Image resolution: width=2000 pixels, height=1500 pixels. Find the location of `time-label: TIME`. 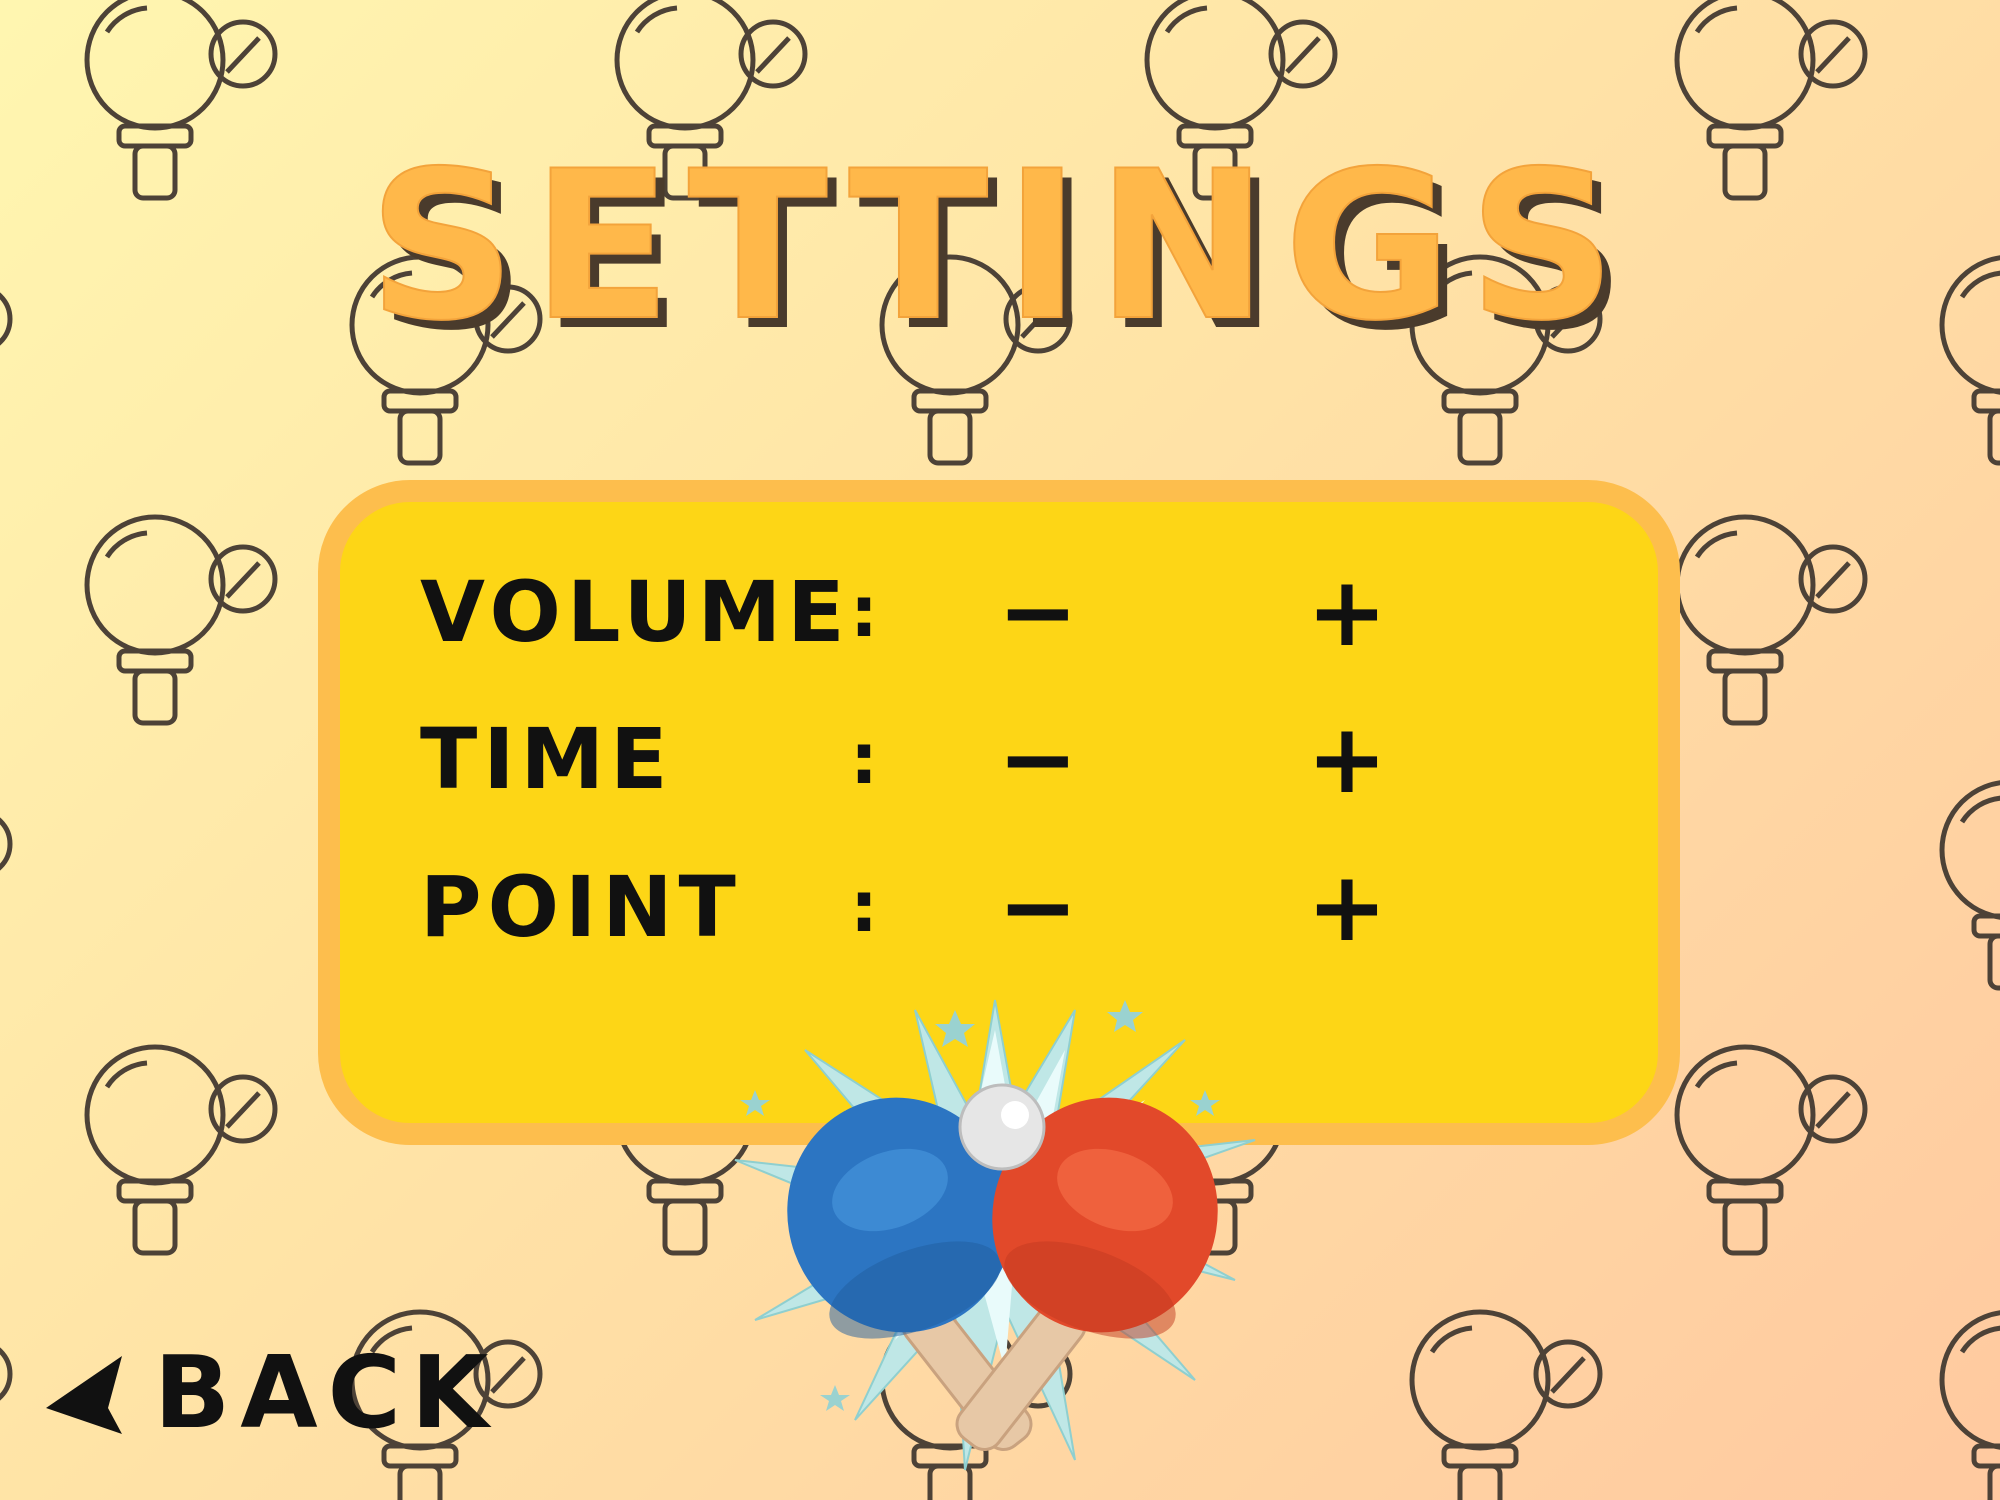

time-label: TIME is located at coordinates (547, 759).